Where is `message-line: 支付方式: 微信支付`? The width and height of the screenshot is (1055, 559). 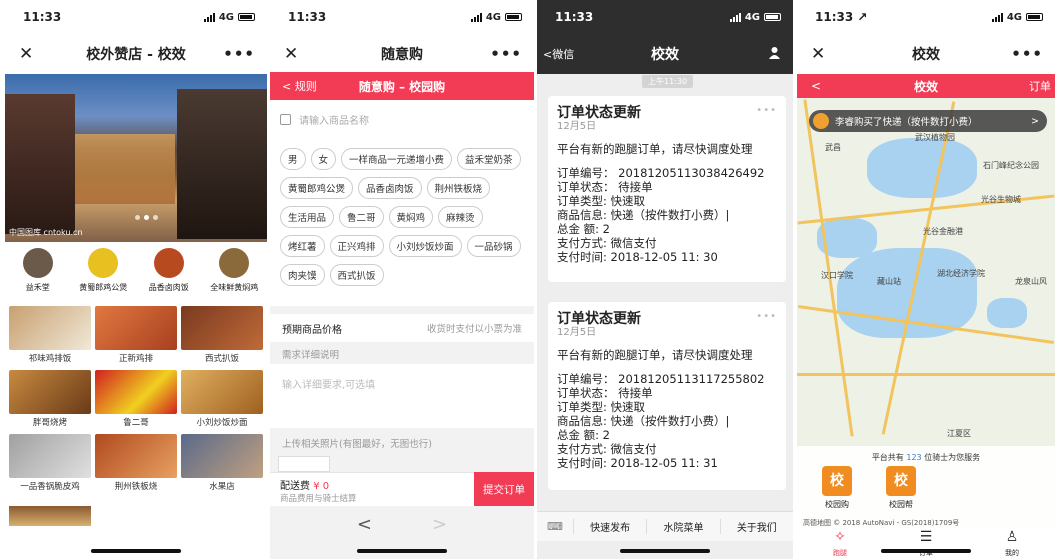
message-line: 支付方式: 微信支付 is located at coordinates (607, 243).